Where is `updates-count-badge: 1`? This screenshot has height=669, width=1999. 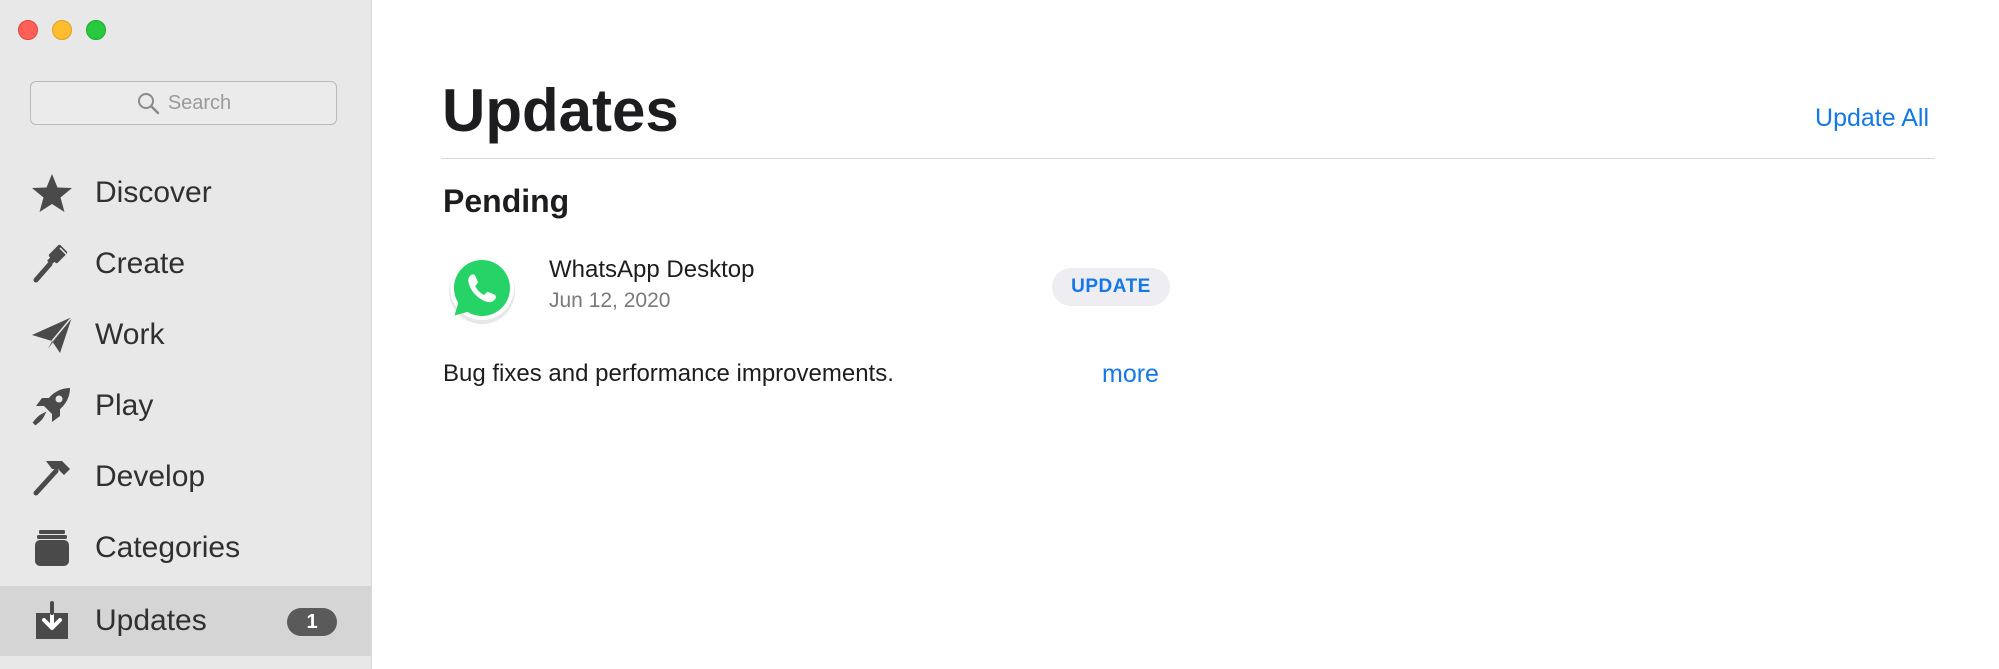 updates-count-badge: 1 is located at coordinates (312, 622).